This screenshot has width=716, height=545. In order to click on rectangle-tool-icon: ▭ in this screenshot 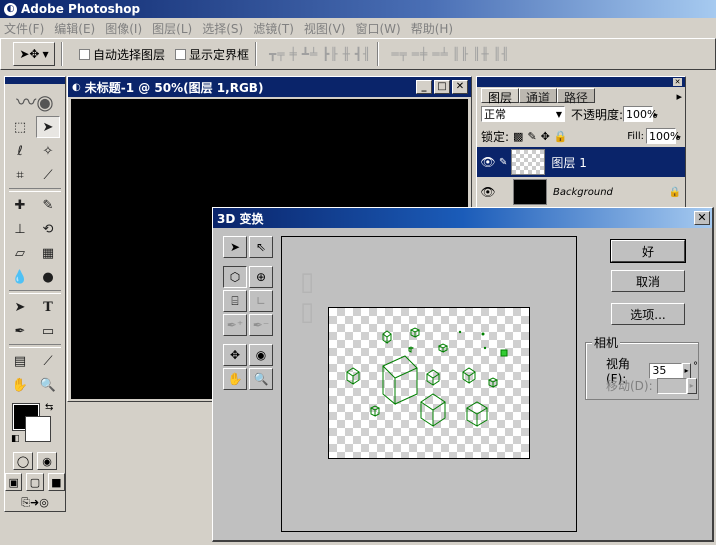, I will do `click(48, 331)`.